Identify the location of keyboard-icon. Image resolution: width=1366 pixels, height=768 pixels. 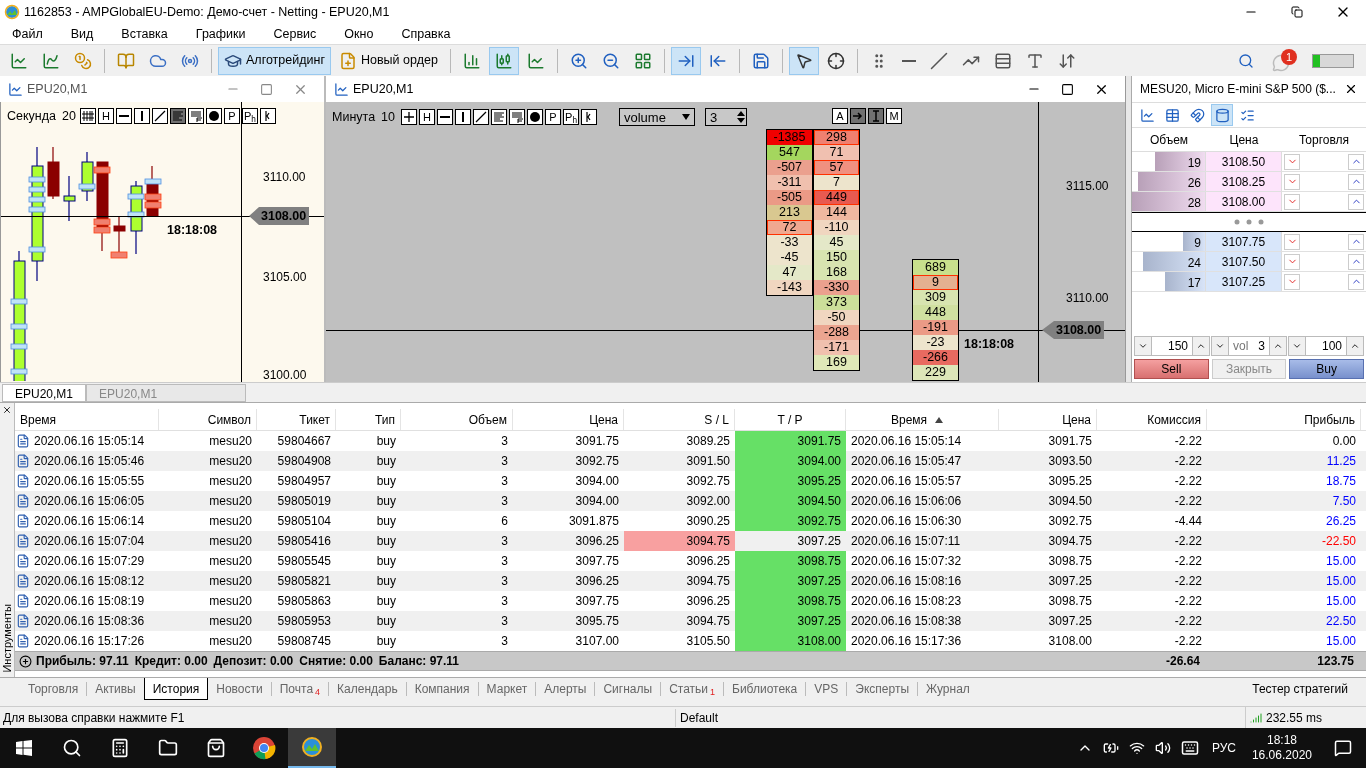
(1189, 748).